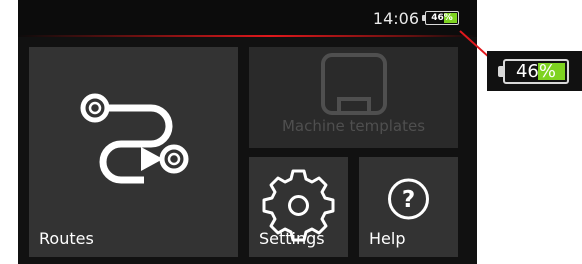  I want to click on battery-zoom-indicator: 46%, so click(533, 71).